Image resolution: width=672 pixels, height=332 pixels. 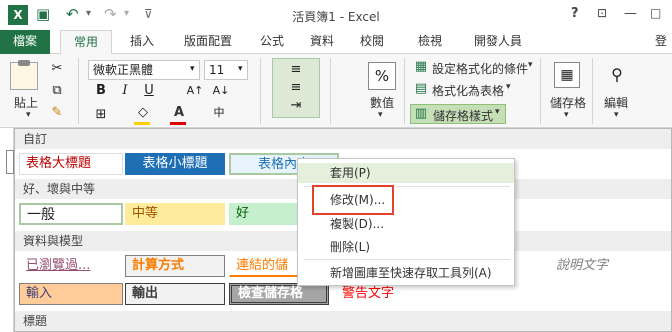 I want to click on highlight-box, so click(x=353, y=200).